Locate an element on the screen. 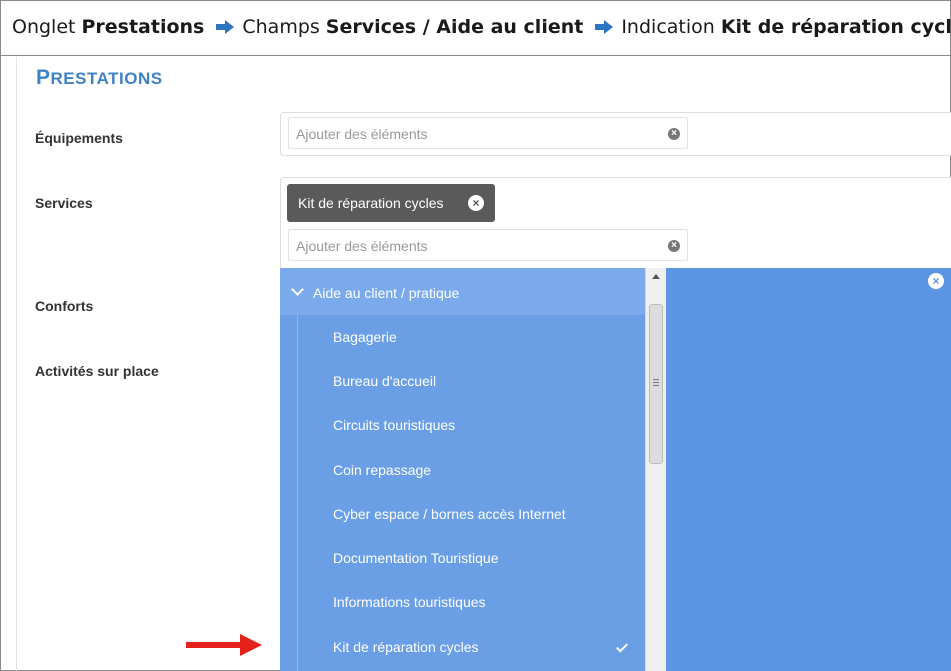 Image resolution: width=951 pixels, height=671 pixels. tab-prefix: Onglet is located at coordinates (44, 27).